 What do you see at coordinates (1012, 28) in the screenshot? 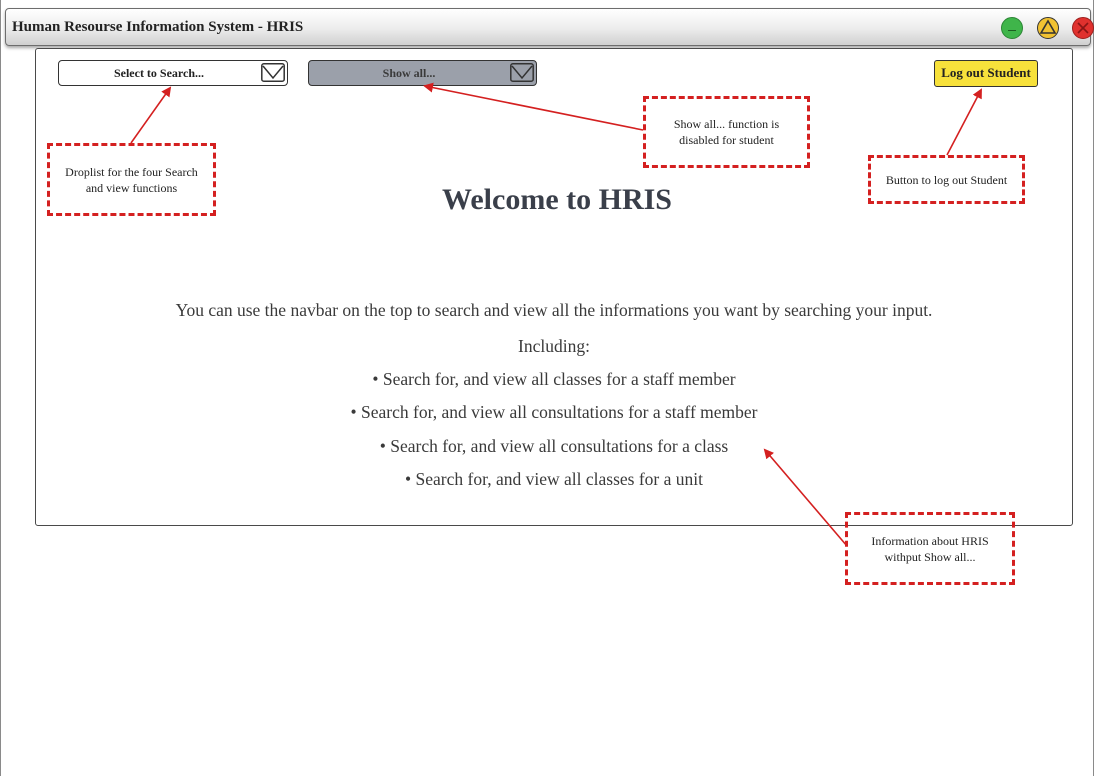
I see `minimize-icon` at bounding box center [1012, 28].